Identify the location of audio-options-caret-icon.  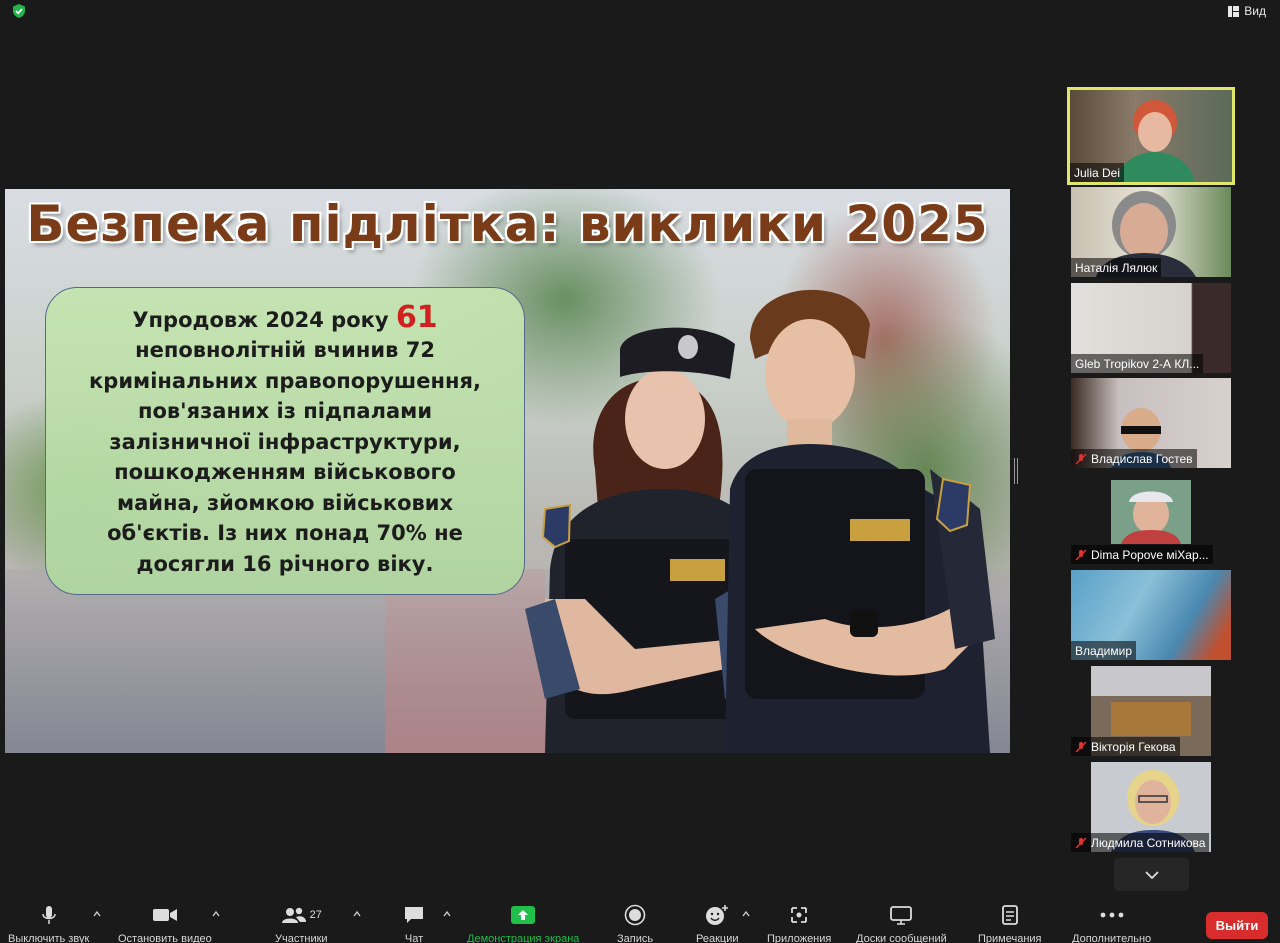
(97, 914).